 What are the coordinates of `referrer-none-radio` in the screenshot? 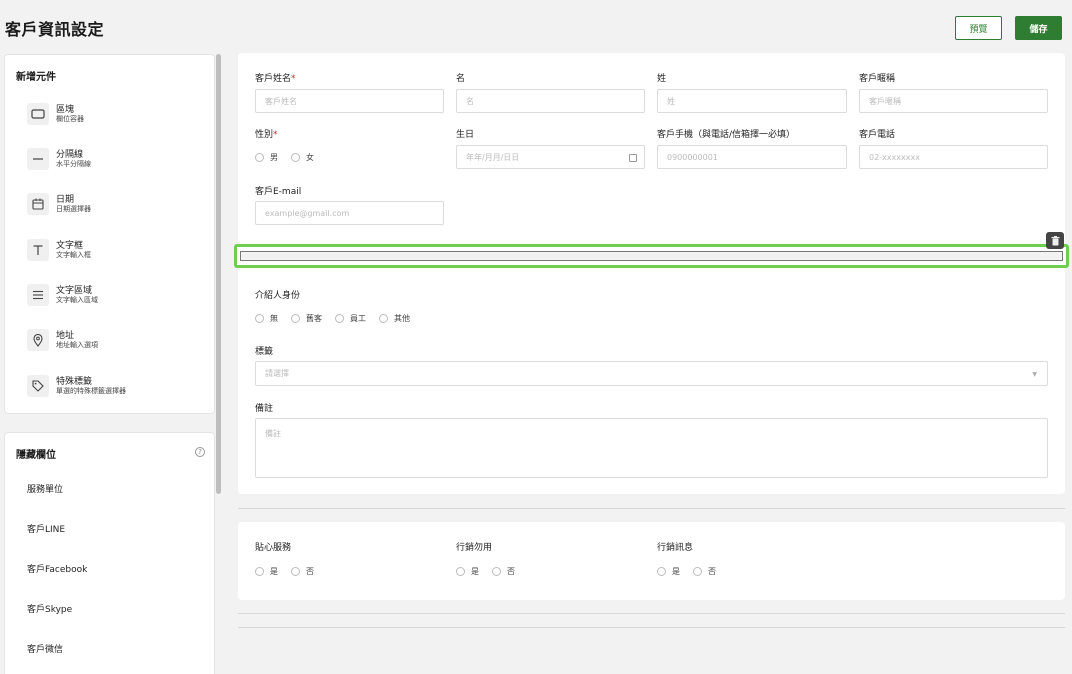 It's located at (259, 318).